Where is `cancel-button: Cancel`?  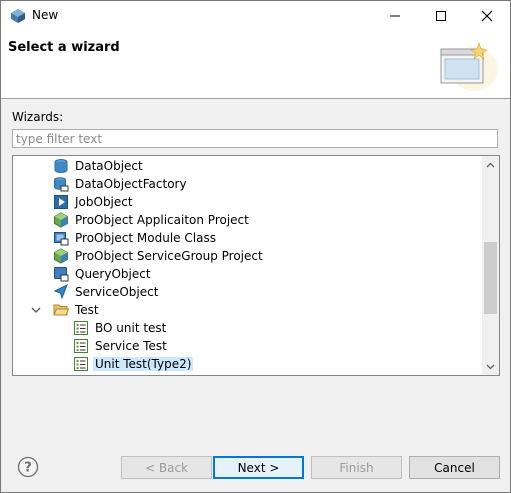
cancel-button: Cancel is located at coordinates (454, 467).